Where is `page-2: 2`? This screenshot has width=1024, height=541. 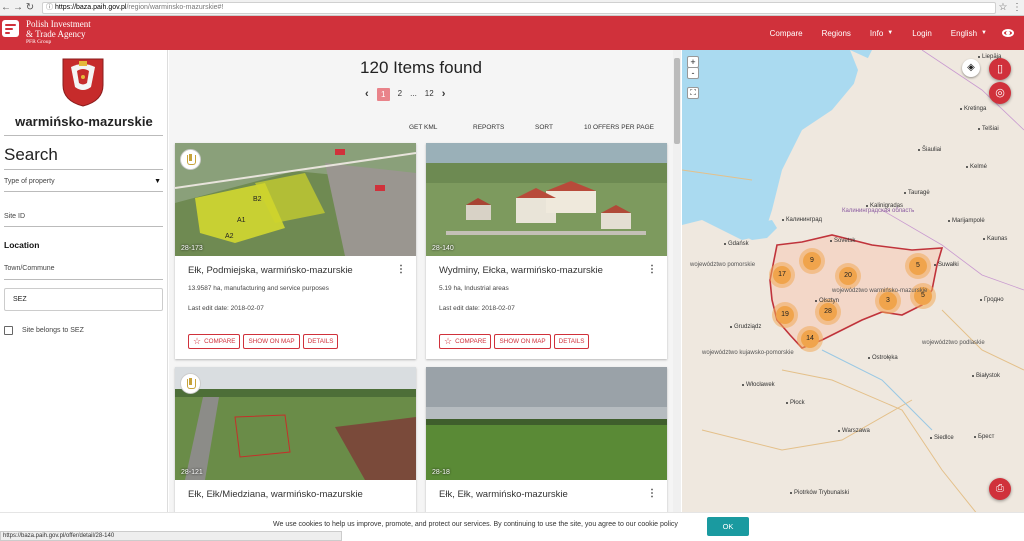 page-2: 2 is located at coordinates (400, 94).